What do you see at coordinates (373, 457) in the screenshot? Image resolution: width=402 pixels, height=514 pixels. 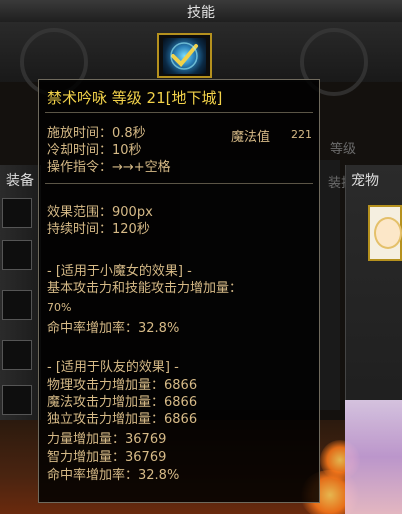 I see `character-sprite` at bounding box center [373, 457].